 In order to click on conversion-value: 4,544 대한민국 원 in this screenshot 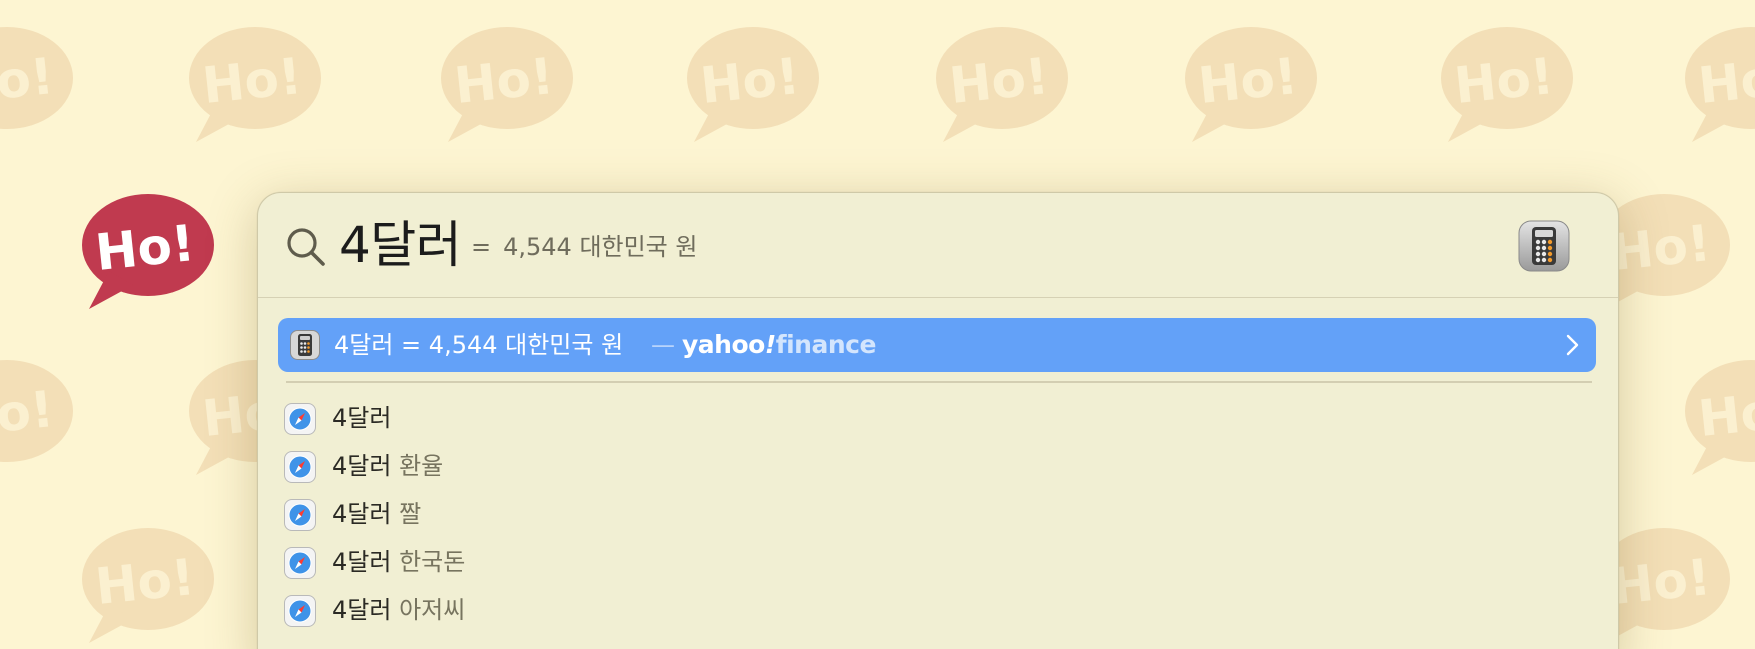, I will do `click(600, 247)`.